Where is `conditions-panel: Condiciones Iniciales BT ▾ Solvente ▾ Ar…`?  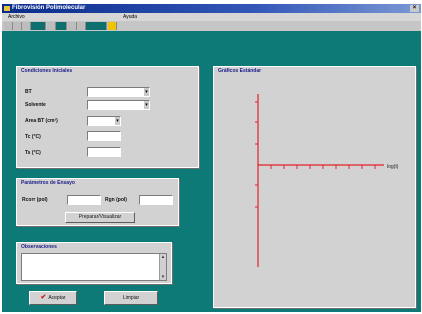 conditions-panel: Condiciones Iniciales BT ▾ Solvente ▾ Ar… is located at coordinates (107, 117).